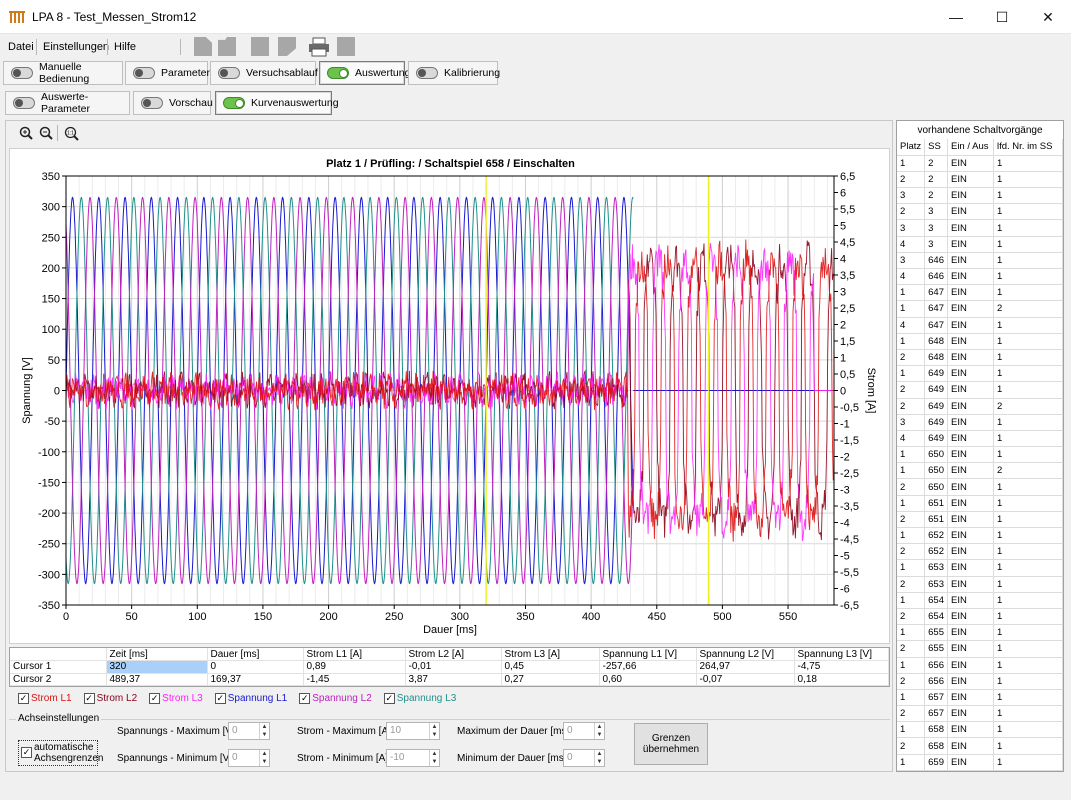  What do you see at coordinates (980, 439) in the screenshot?
I see `list-item: 4 649 EIN 1` at bounding box center [980, 439].